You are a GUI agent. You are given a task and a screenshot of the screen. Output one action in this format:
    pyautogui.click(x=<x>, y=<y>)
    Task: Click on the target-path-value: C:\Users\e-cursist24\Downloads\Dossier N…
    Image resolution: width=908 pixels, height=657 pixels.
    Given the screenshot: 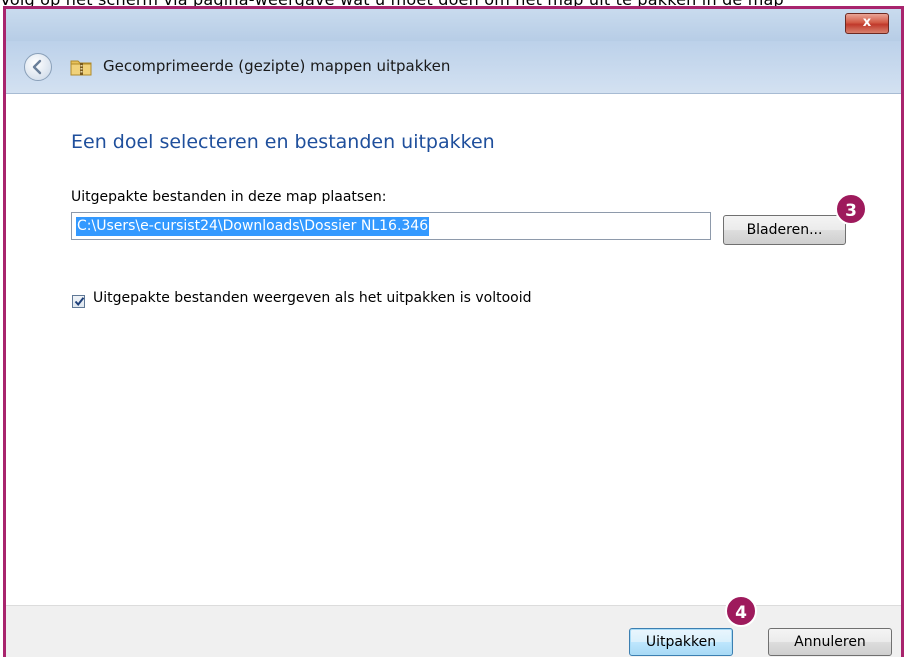 What is the action you would take?
    pyautogui.click(x=253, y=226)
    